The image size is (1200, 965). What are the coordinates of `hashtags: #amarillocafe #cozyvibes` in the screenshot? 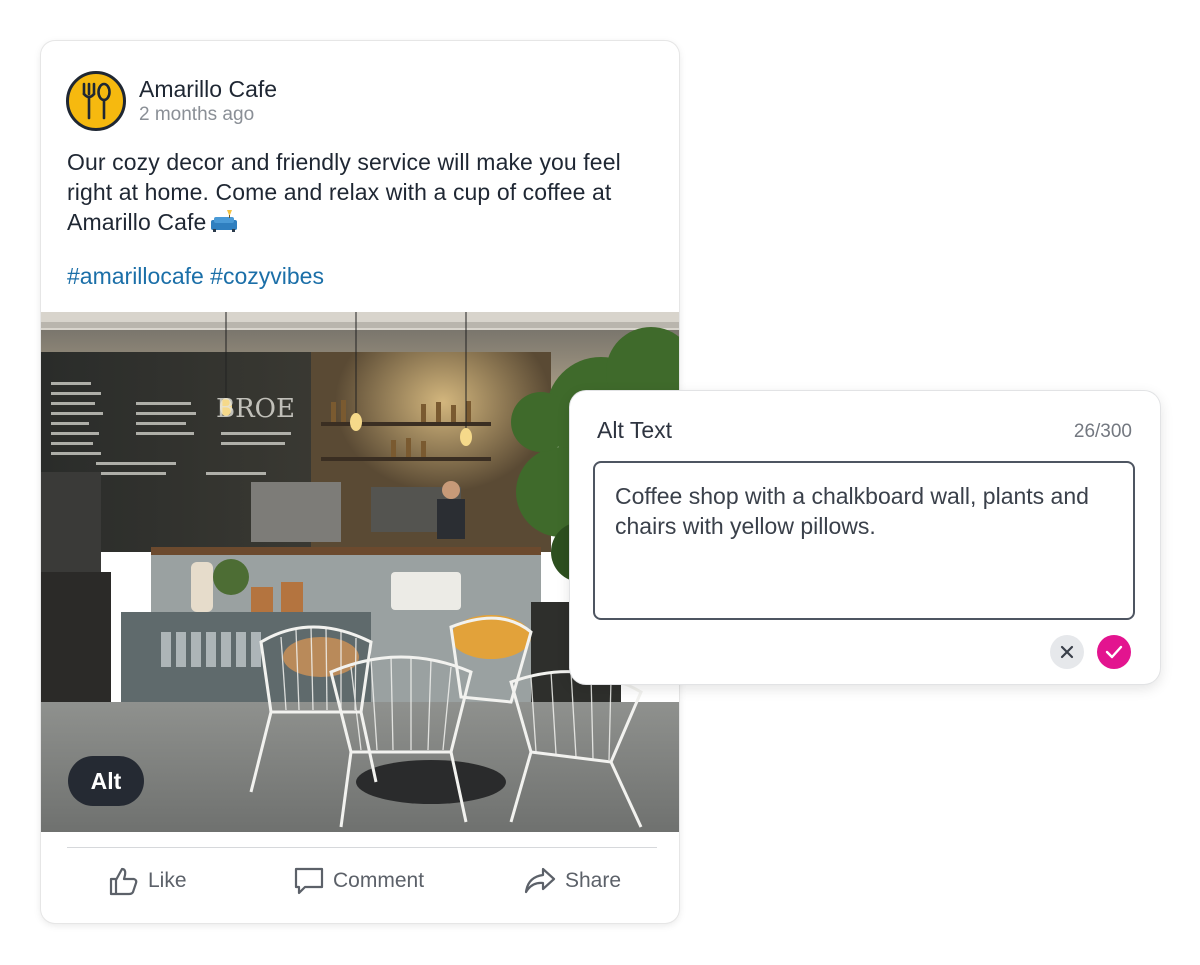 It's located at (195, 276).